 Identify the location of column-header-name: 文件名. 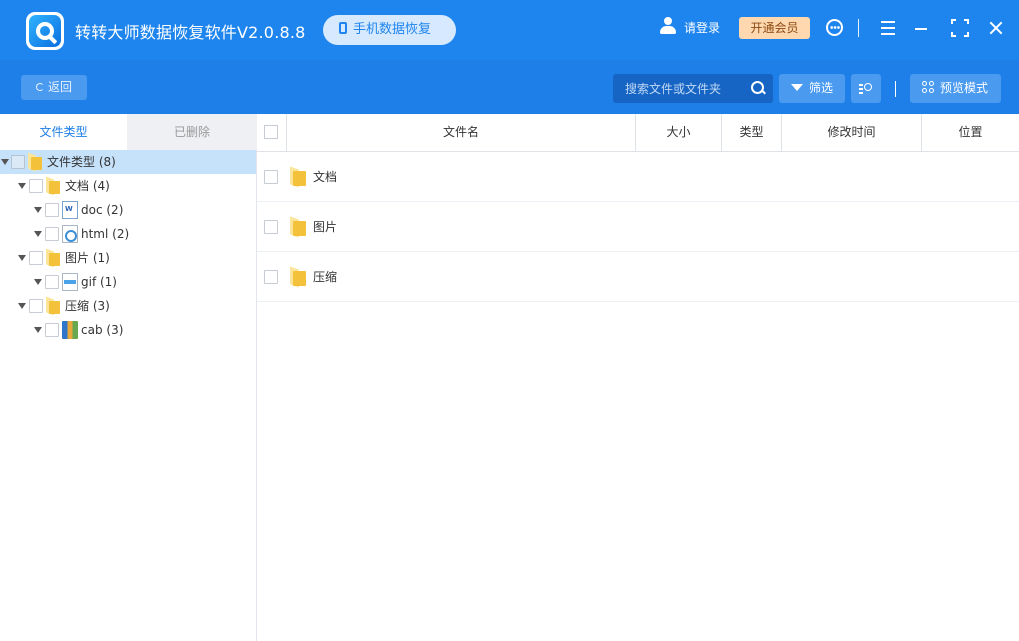
(460, 132).